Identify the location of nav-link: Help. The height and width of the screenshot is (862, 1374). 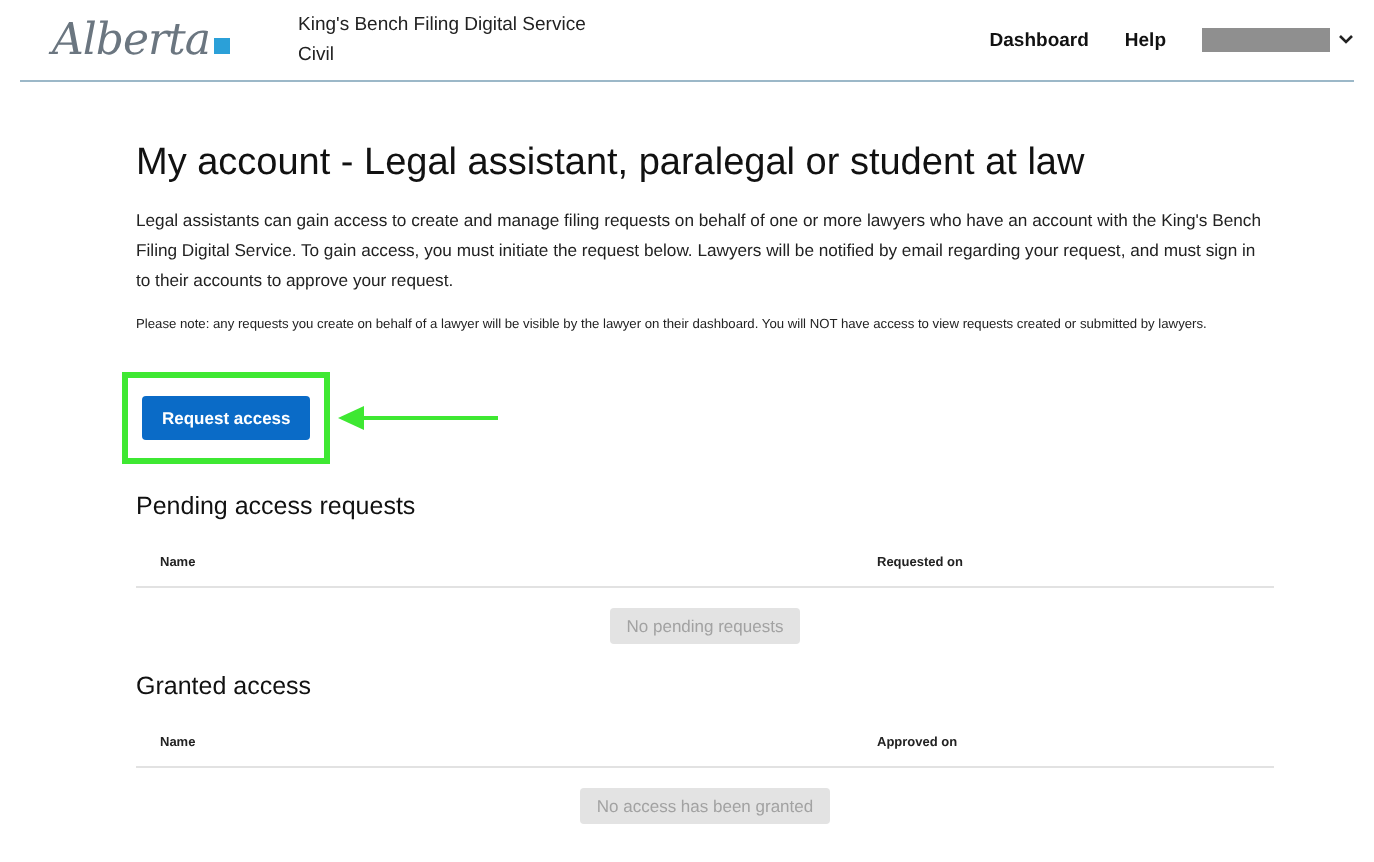
(1145, 40).